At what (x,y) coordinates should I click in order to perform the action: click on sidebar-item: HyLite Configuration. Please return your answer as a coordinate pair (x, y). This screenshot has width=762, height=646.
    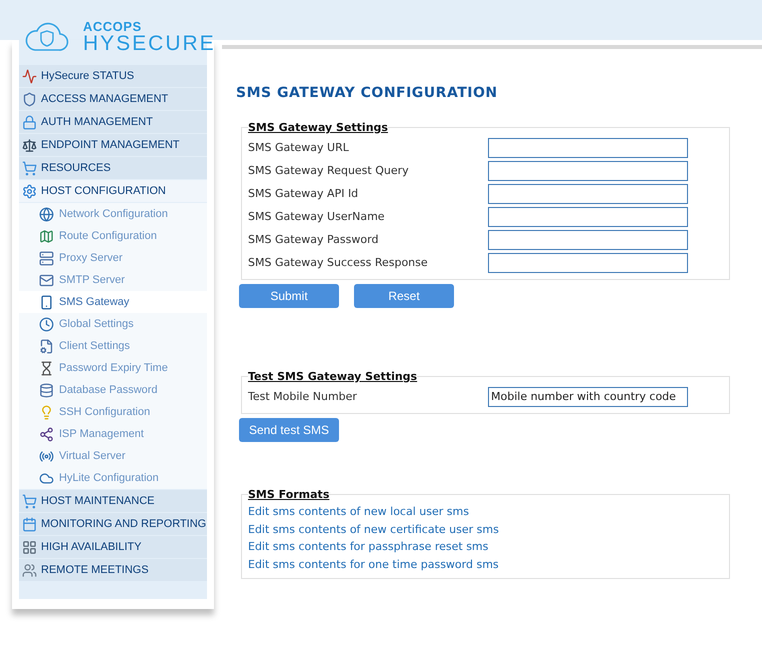
    Looking at the image, I should click on (113, 478).